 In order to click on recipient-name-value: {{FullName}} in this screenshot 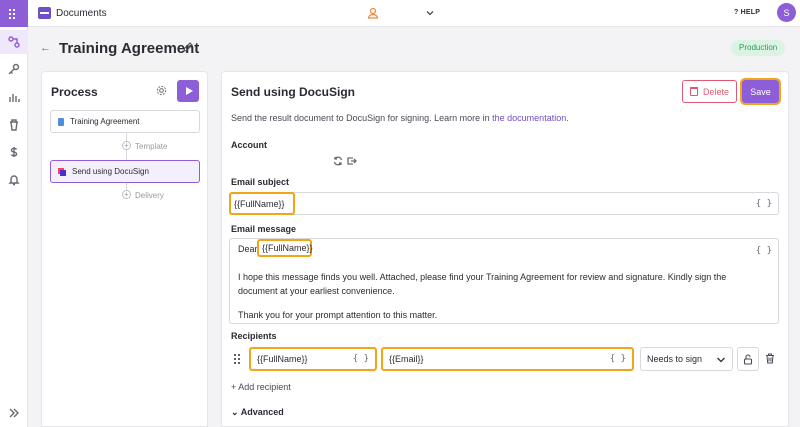, I will do `click(282, 359)`.